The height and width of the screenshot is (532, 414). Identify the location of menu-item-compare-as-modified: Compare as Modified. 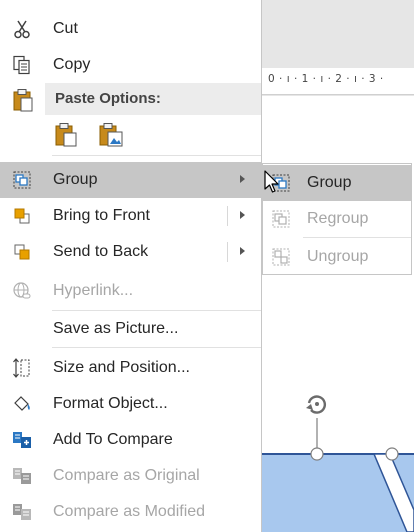
(130, 512).